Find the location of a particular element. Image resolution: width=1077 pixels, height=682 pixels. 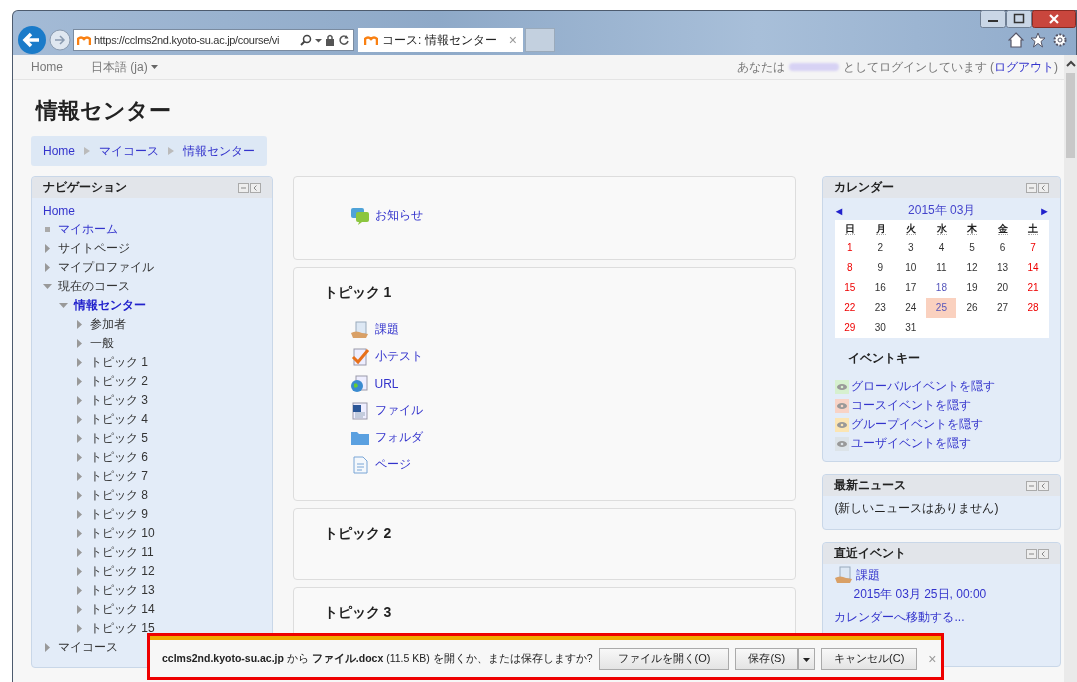

calendar-day: 28 is located at coordinates (1033, 308).